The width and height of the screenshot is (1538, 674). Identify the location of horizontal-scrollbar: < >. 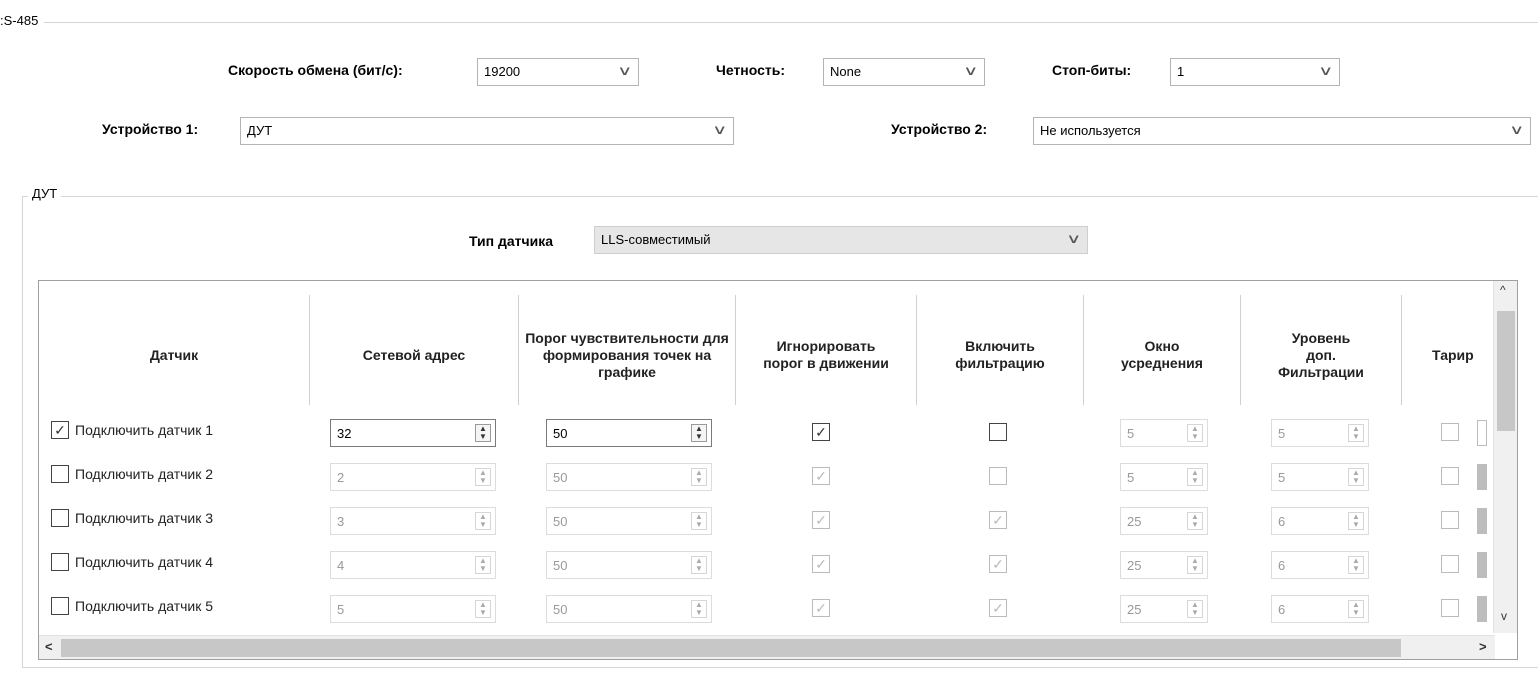
(767, 647).